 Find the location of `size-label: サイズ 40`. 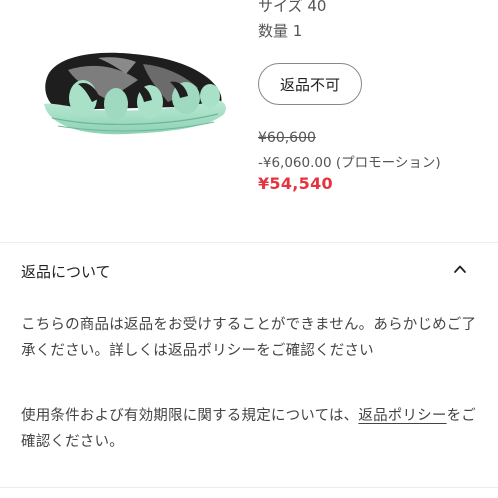

size-label: サイズ 40 is located at coordinates (292, 7).